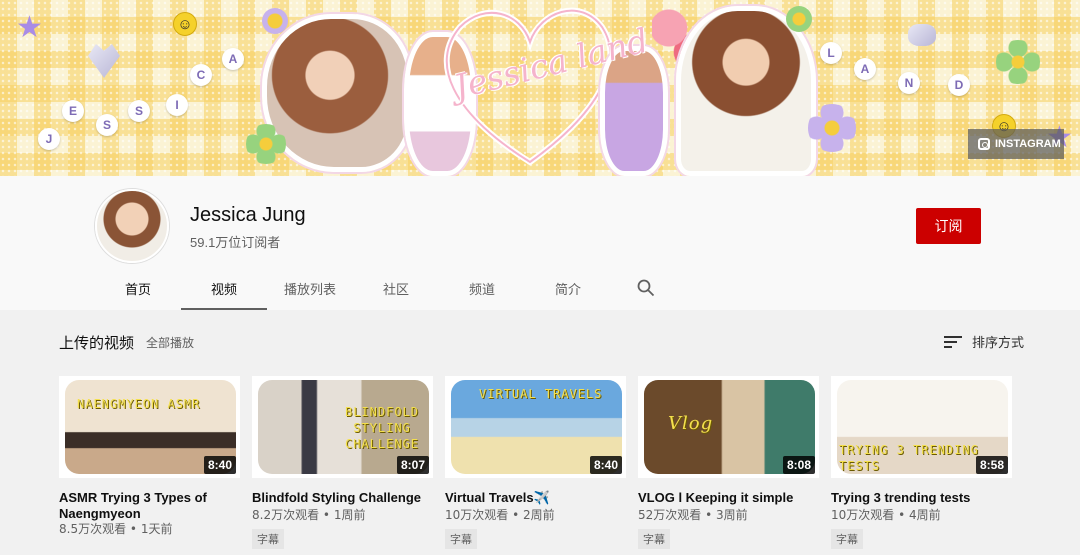 The height and width of the screenshot is (555, 1080). I want to click on video-thumbnail: VIRTUAL TRAVELS 8:40, so click(535, 427).